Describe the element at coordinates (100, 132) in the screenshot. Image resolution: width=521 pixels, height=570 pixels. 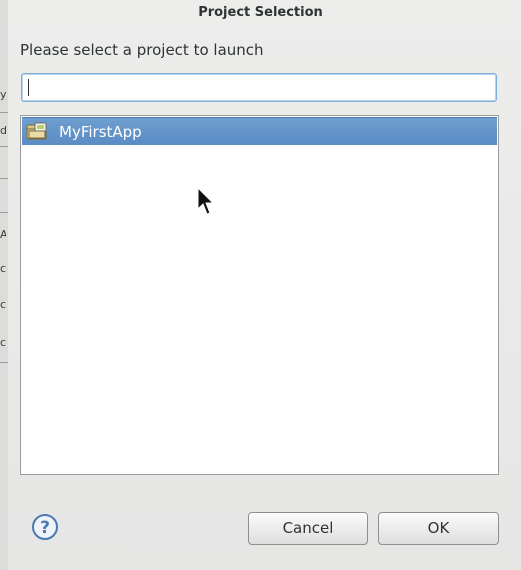
I see `project-name: MyFirstApp` at that location.